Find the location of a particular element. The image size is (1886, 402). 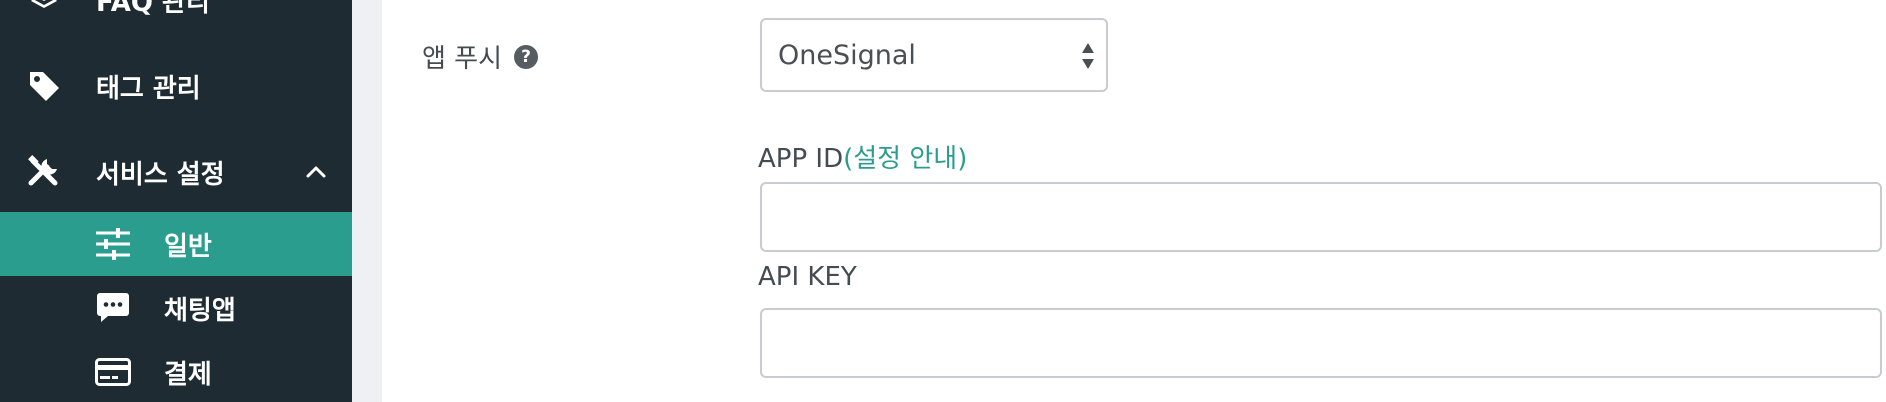

app-push-label: 앱 푸시 ? is located at coordinates (480, 56).